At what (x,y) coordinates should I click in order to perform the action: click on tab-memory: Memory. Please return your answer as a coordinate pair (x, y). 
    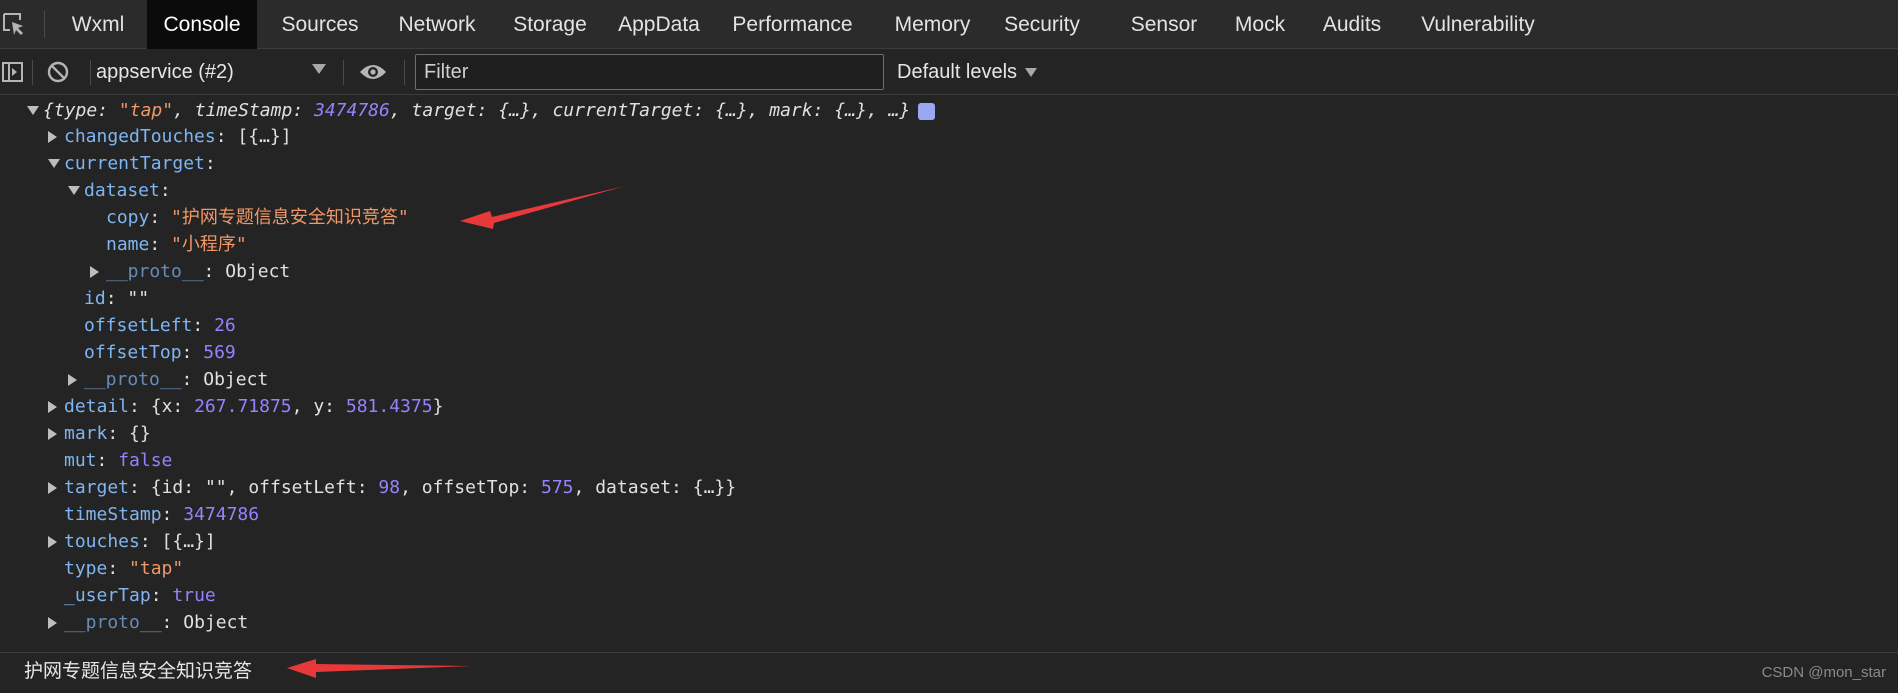
    Looking at the image, I should click on (932, 24).